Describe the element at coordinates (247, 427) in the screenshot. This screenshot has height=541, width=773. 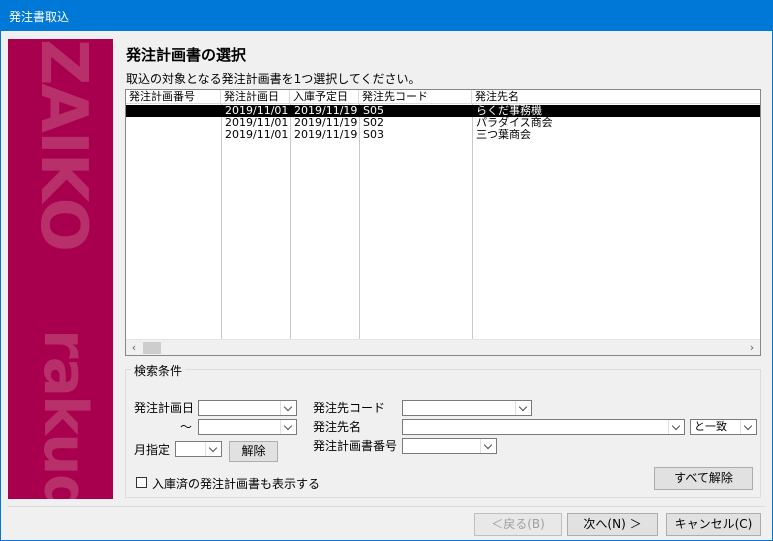
I see `plan-date-to-combo` at that location.